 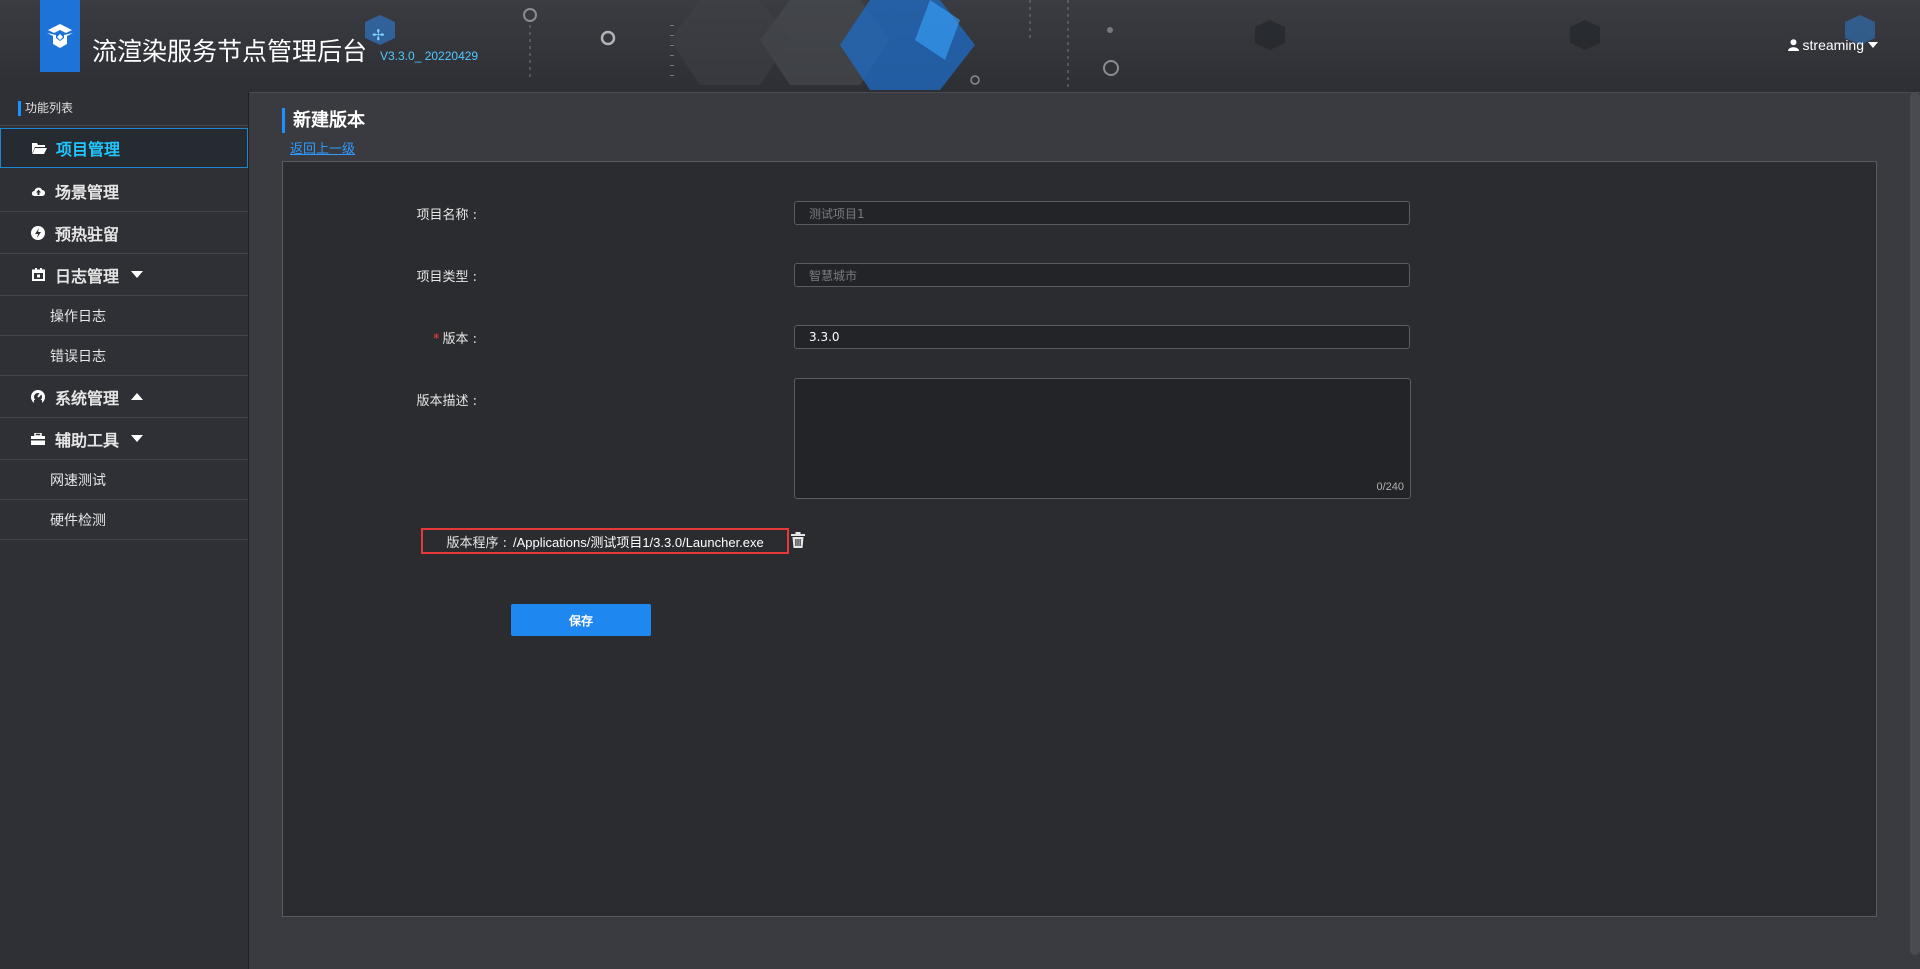 What do you see at coordinates (124, 356) in the screenshot?
I see `sidebar-subitem-error-log: 错误日志` at bounding box center [124, 356].